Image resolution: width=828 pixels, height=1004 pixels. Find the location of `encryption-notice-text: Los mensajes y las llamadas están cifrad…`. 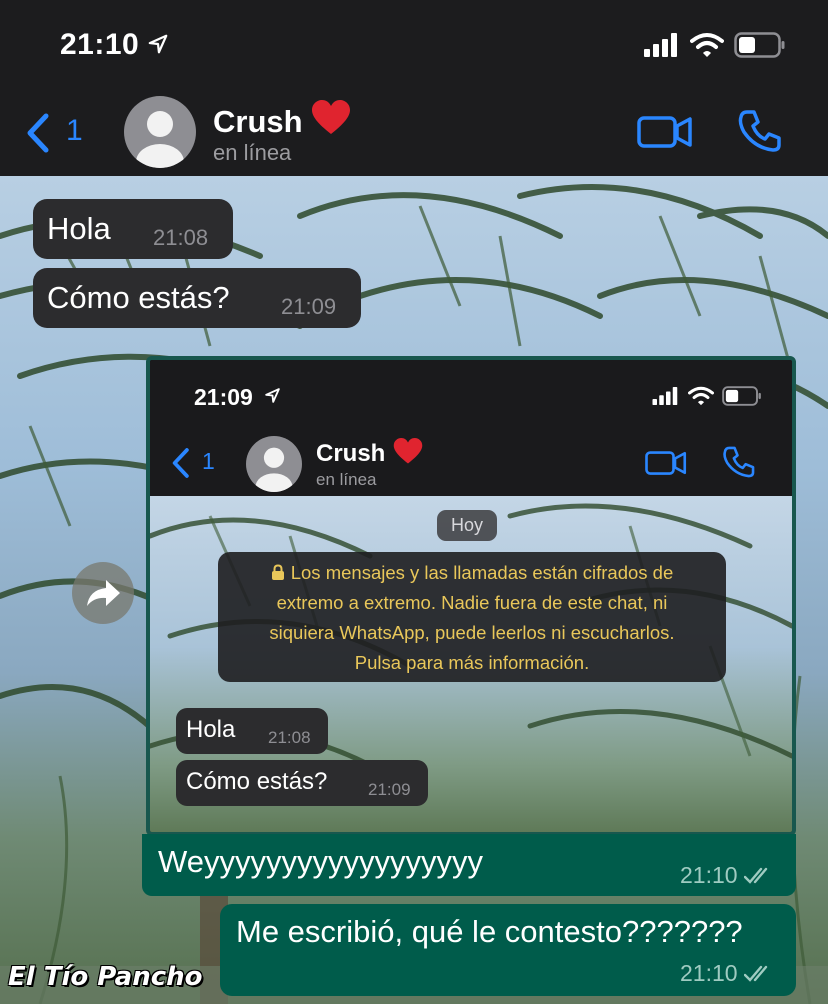

encryption-notice-text: Los mensajes y las llamadas están cifrad… is located at coordinates (482, 572).